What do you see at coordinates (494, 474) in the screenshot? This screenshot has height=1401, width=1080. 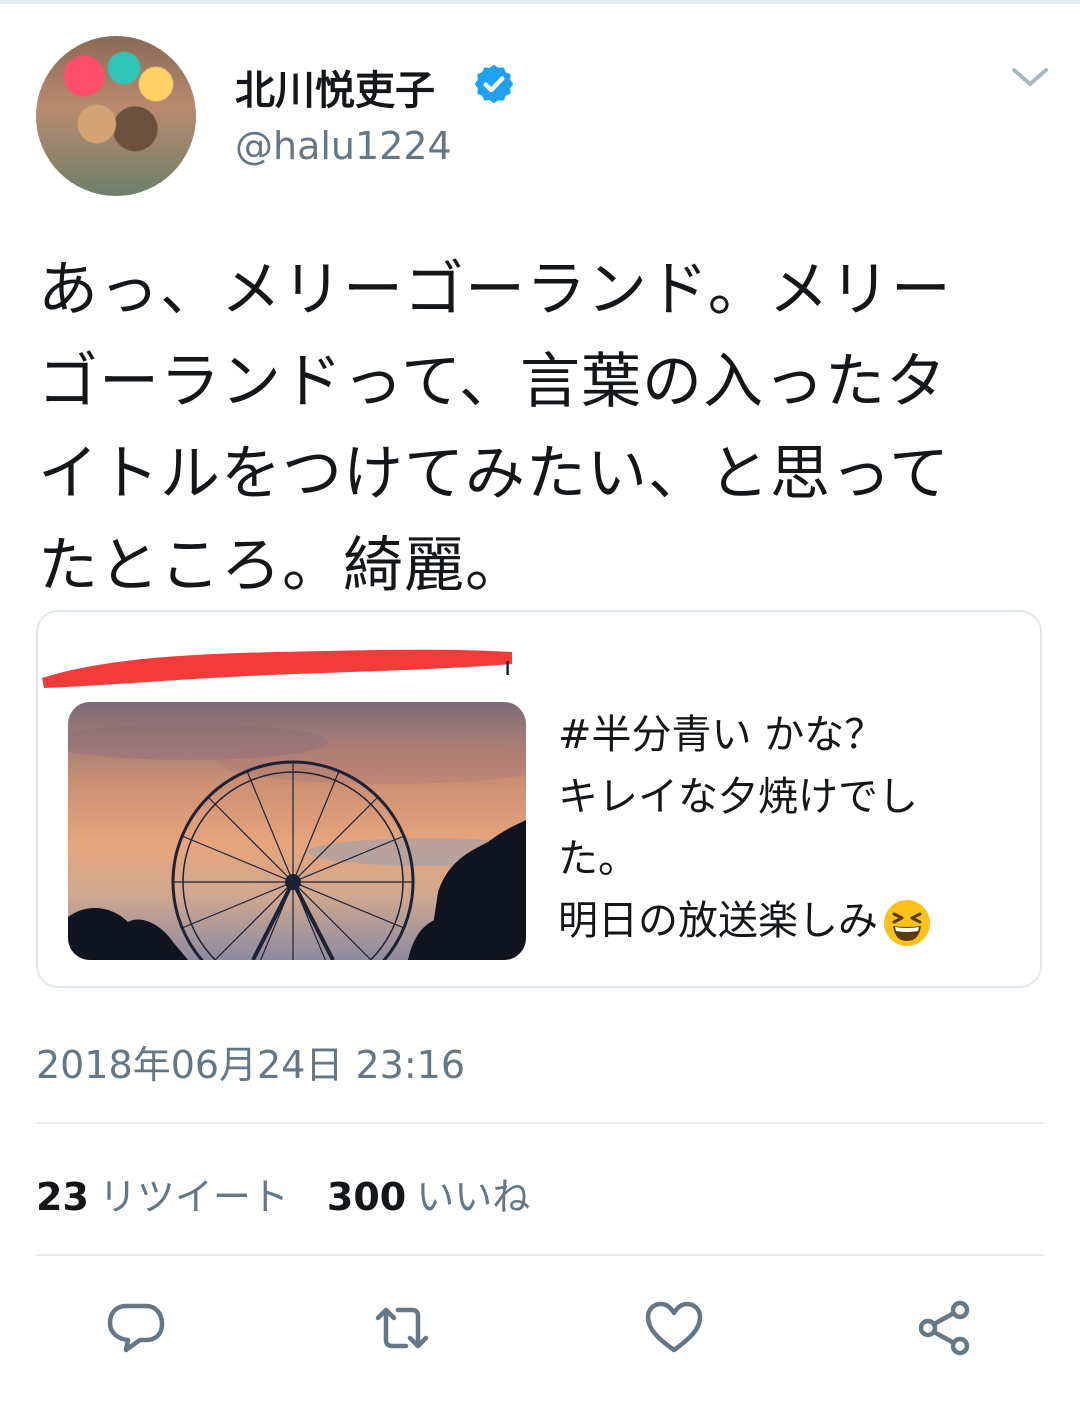 I see `tweet-line: イトルをつけてみたい、と思って` at bounding box center [494, 474].